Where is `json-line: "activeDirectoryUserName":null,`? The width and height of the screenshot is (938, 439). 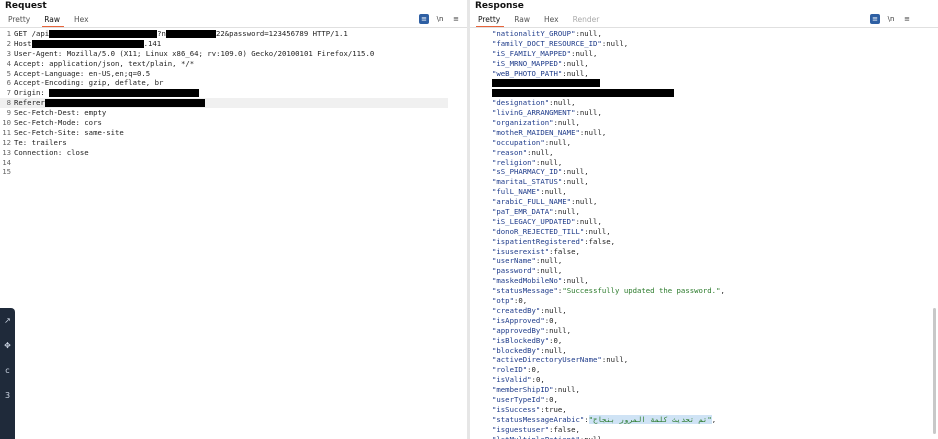 json-line: "activeDirectoryUserName":null, is located at coordinates (715, 360).